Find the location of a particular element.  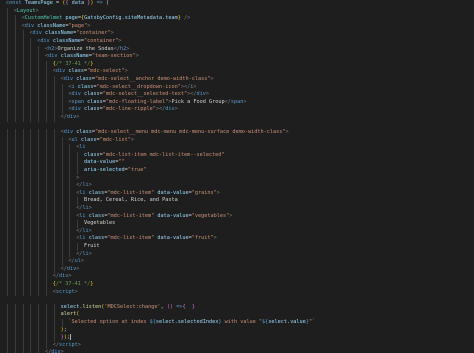

code-token: li is located at coordinates (82, 147).